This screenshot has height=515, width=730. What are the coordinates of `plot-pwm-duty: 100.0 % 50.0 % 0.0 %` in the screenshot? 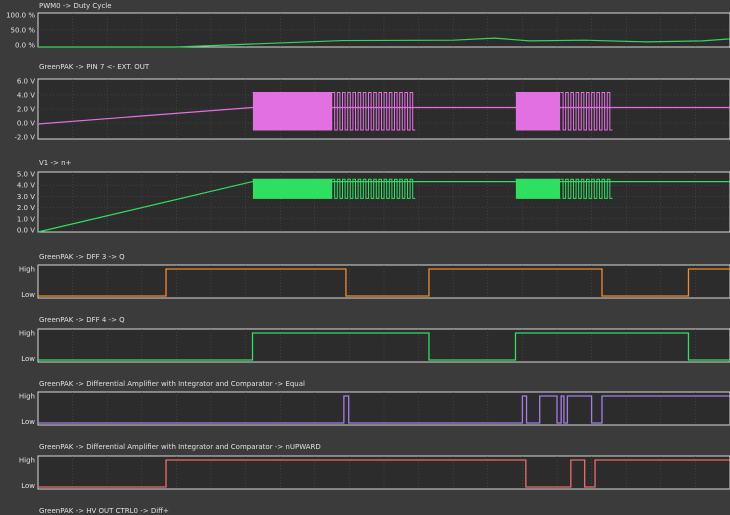 It's located at (365, 30).